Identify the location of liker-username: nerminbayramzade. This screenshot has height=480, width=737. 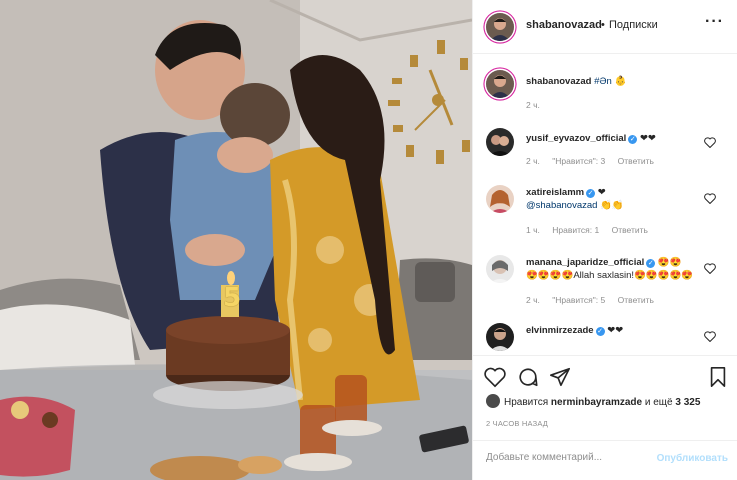
(596, 402).